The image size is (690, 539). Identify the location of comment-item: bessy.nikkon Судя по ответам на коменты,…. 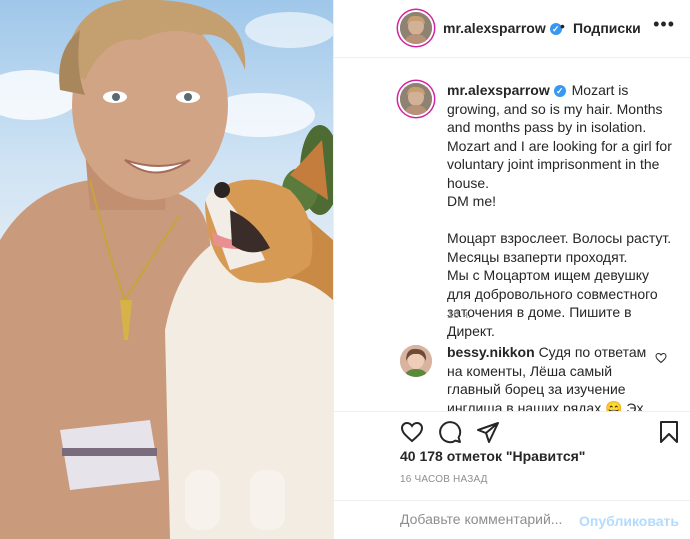
(552, 377).